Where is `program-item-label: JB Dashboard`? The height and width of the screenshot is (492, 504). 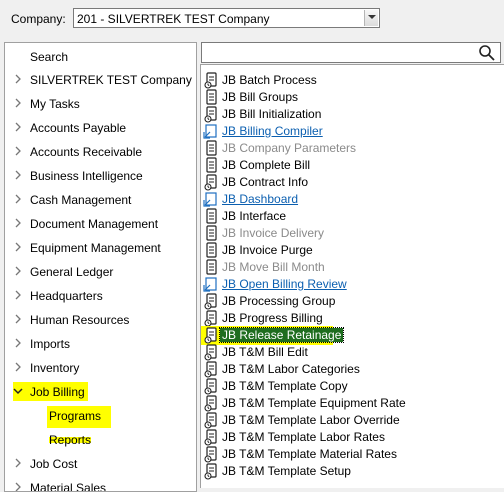 program-item-label: JB Dashboard is located at coordinates (260, 199).